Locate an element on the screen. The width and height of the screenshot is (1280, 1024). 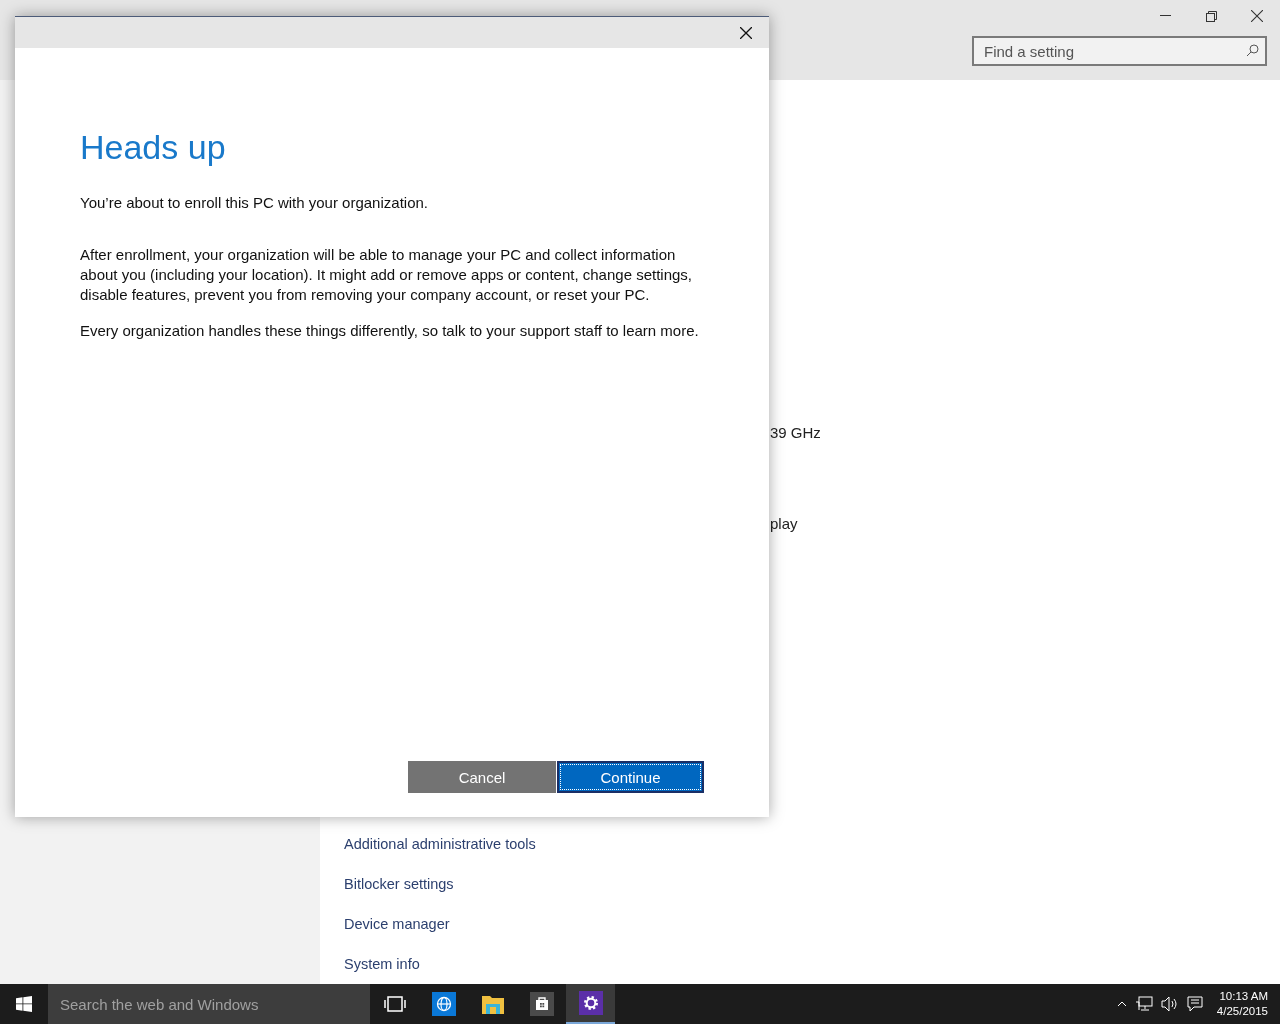
continue-button: Continue is located at coordinates (630, 777).